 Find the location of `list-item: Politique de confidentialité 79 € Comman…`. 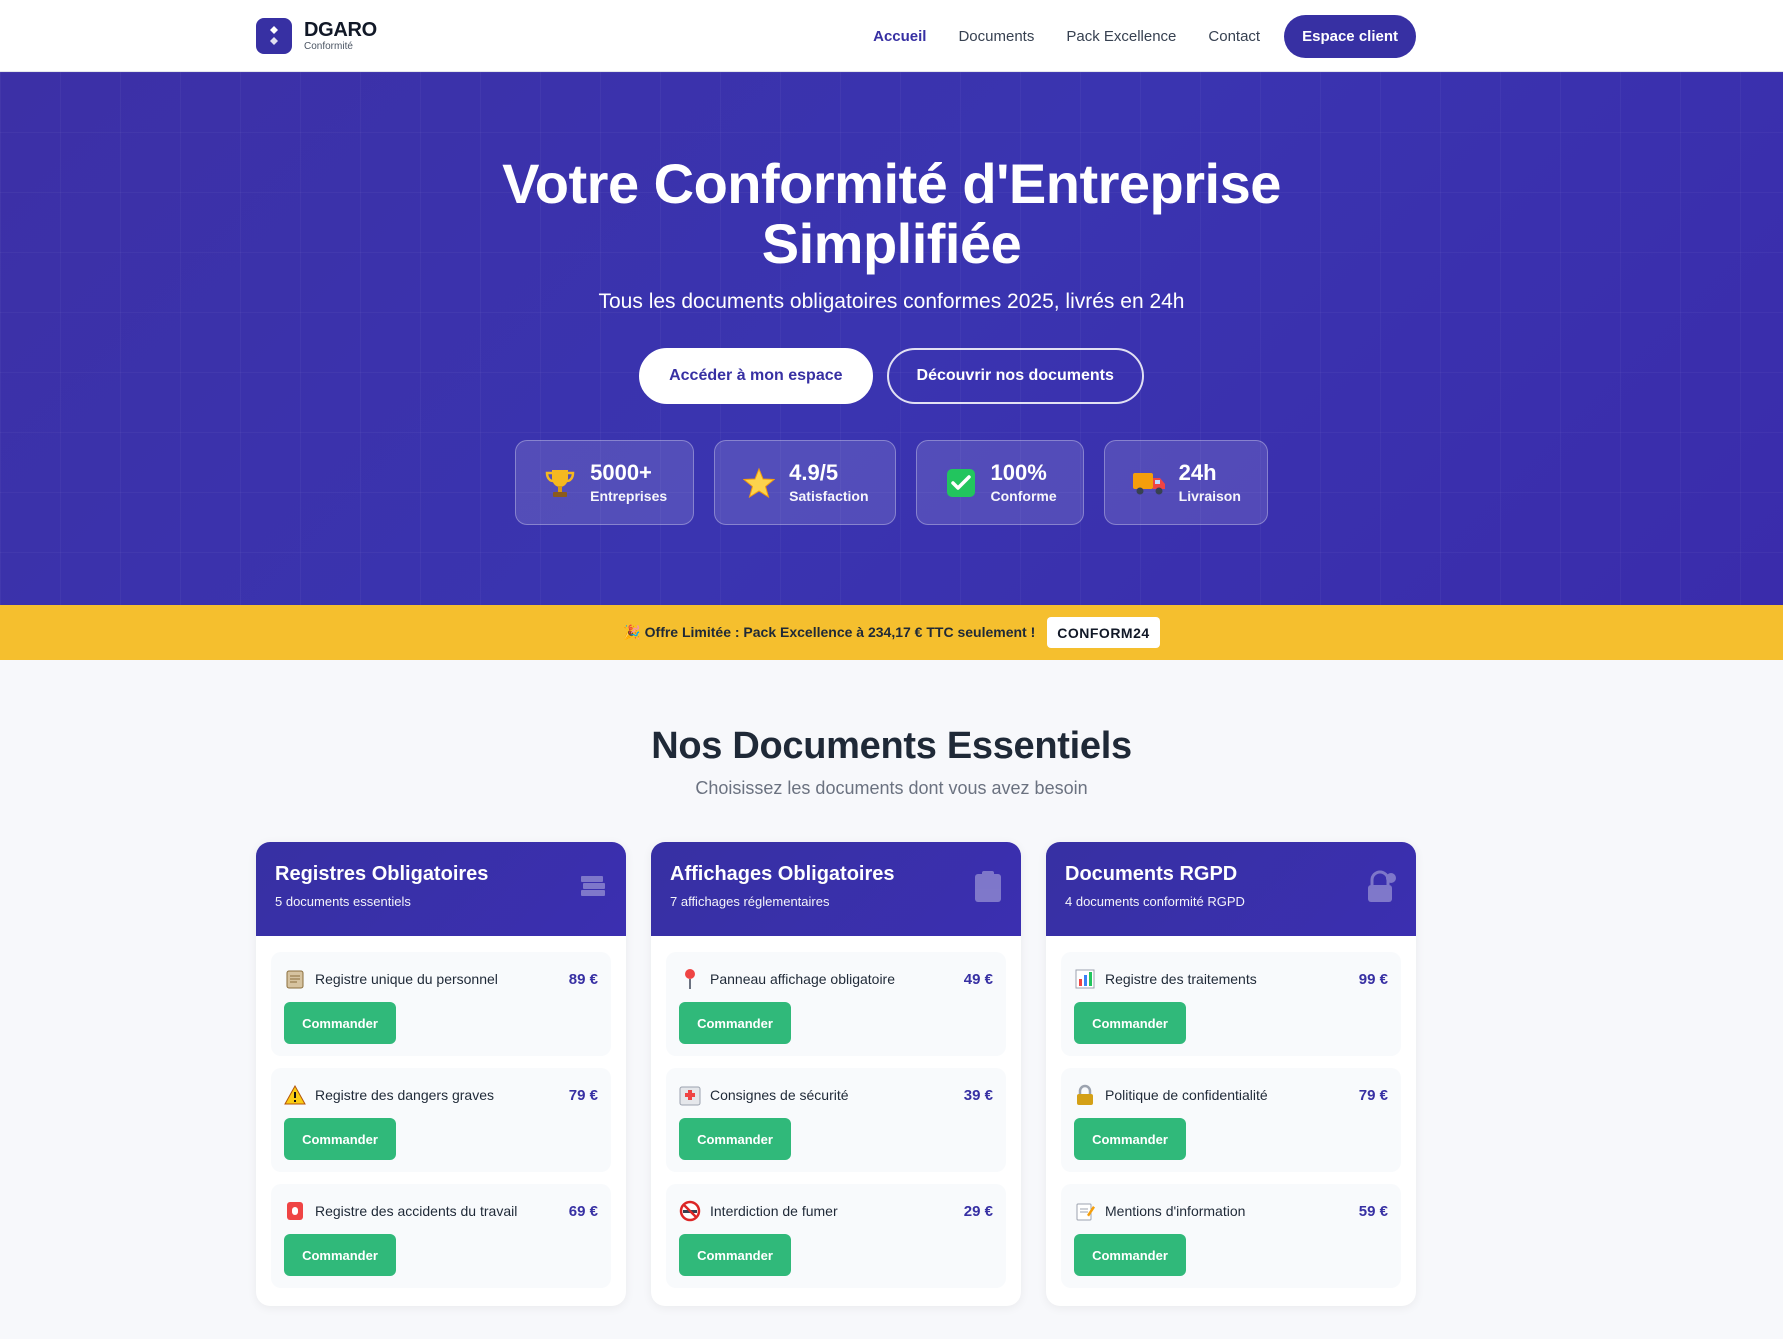

list-item: Politique de confidentialité 79 € Comman… is located at coordinates (1231, 1120).